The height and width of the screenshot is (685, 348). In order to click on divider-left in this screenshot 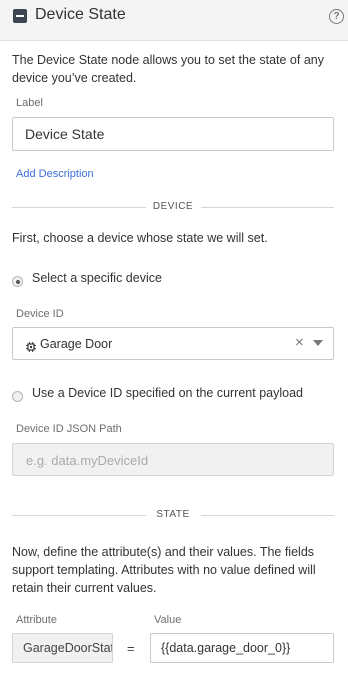, I will do `click(79, 207)`.